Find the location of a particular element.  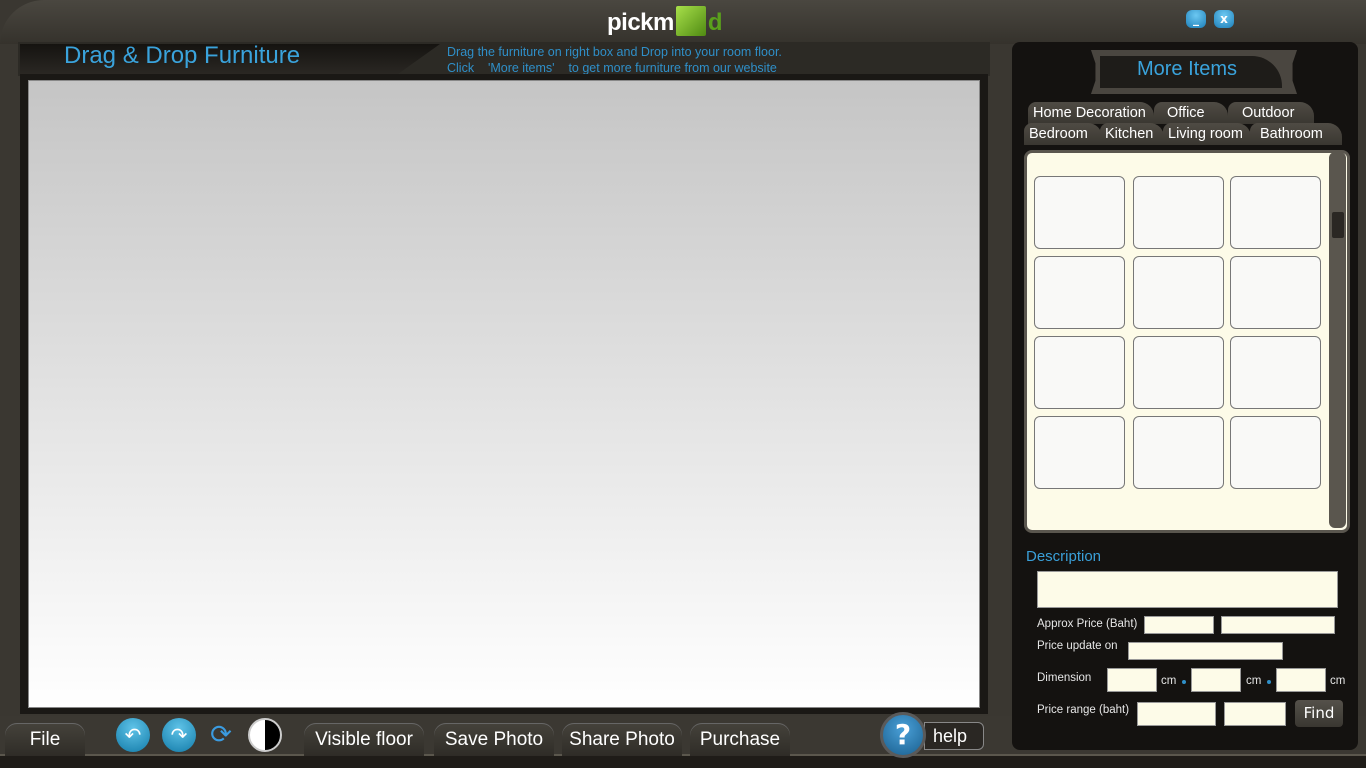

approx-price-field is located at coordinates (1179, 625).